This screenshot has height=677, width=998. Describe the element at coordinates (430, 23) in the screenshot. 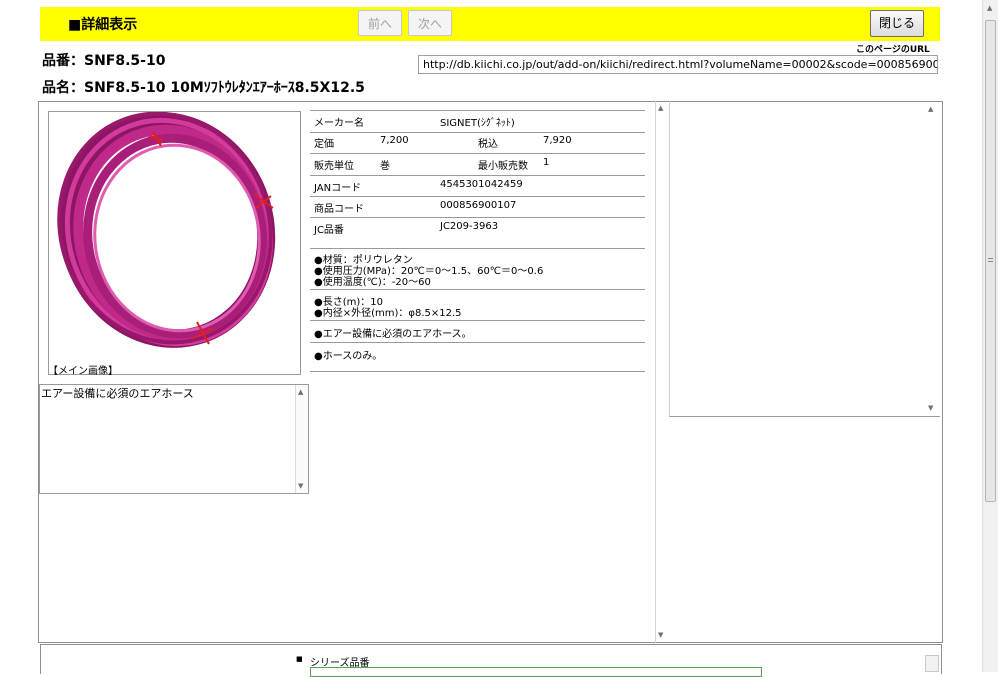

I see `next-button: 次へ` at that location.